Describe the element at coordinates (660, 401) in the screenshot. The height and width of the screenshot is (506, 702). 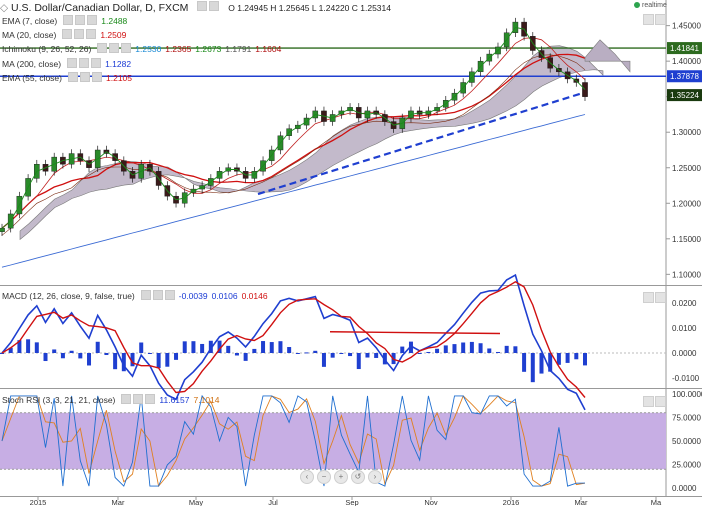
I see `stoch-pane-close-button` at that location.